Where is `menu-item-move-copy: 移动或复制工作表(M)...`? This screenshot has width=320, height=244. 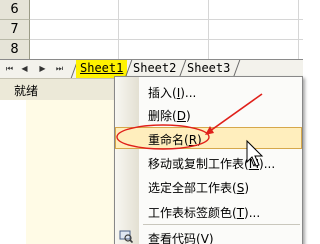
menu-item-move-copy: 移动或复制工作表(M)... is located at coordinates (208, 162).